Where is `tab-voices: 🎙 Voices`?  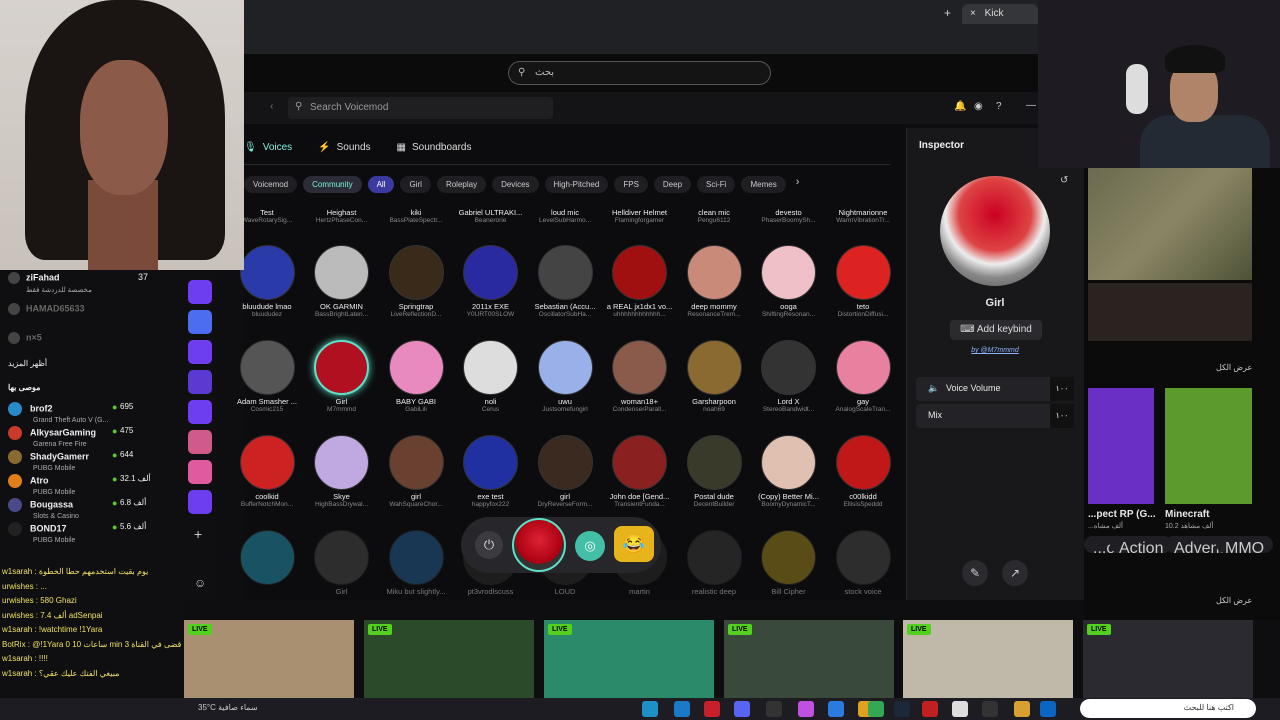
tab-voices: 🎙 Voices is located at coordinates (268, 147).